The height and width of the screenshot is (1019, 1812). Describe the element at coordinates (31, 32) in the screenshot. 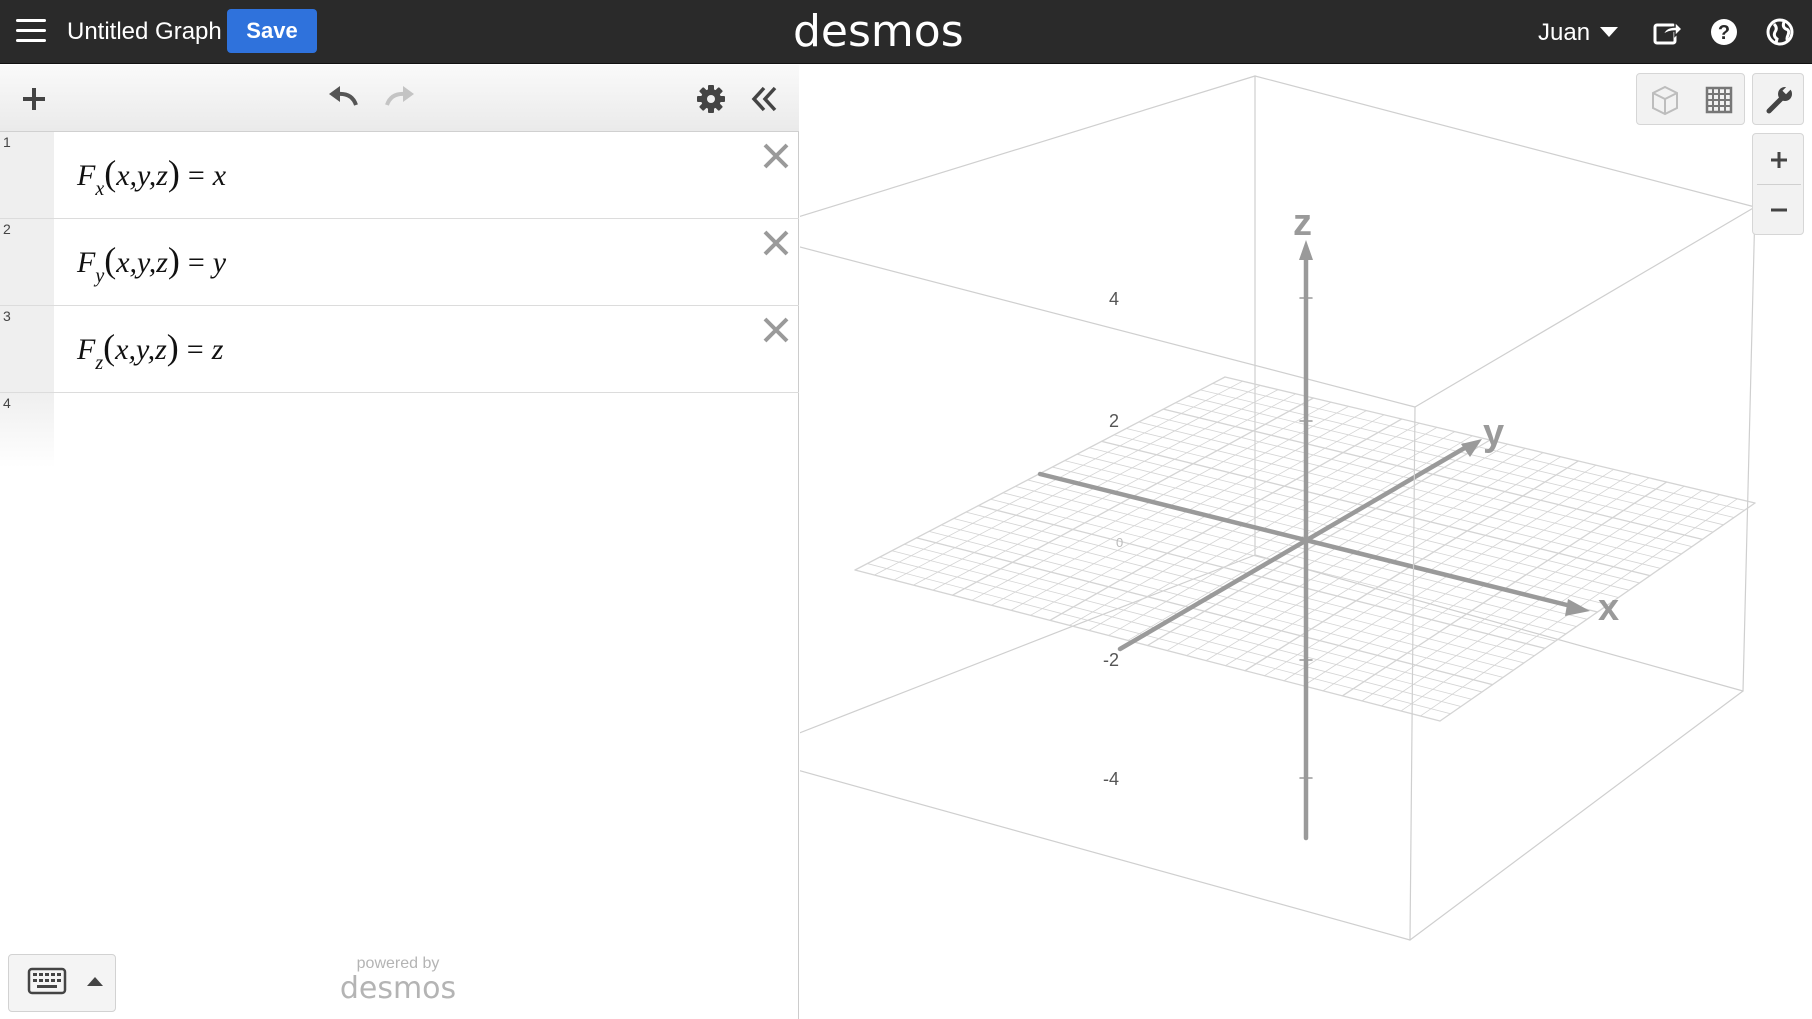

I see `menu-icon` at that location.